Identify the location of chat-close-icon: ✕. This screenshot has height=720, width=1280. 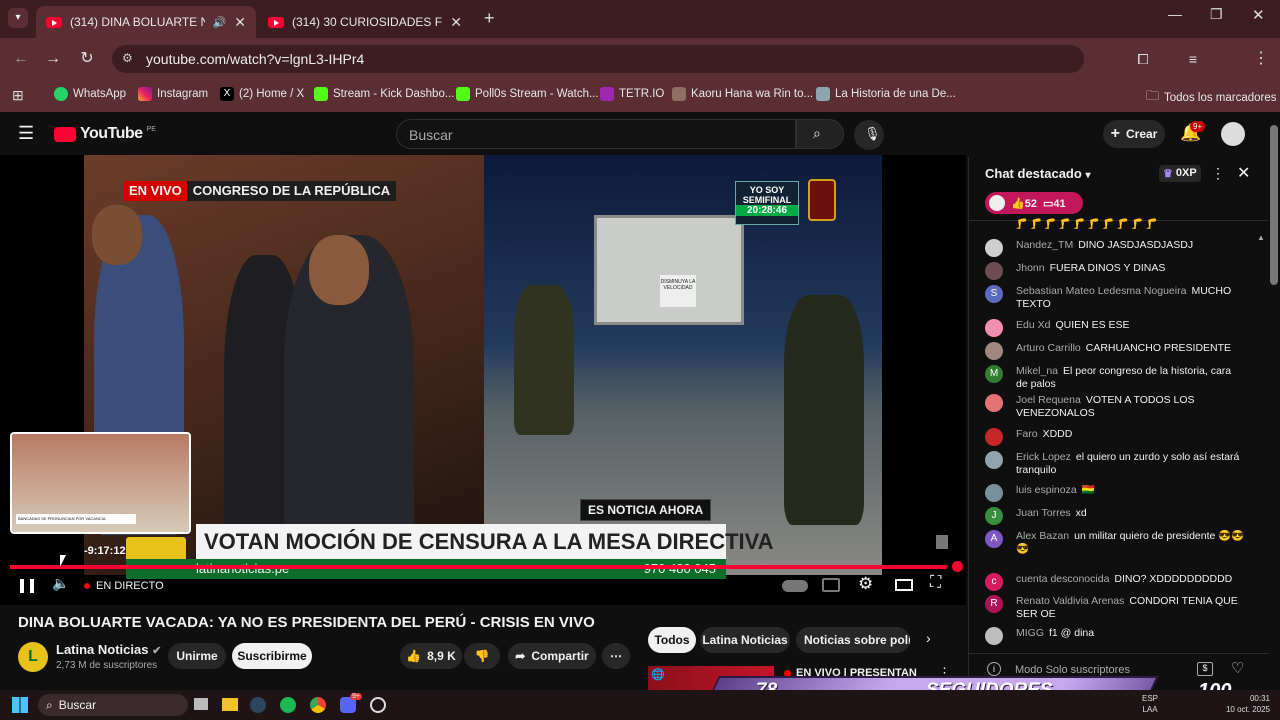
(1243, 173).